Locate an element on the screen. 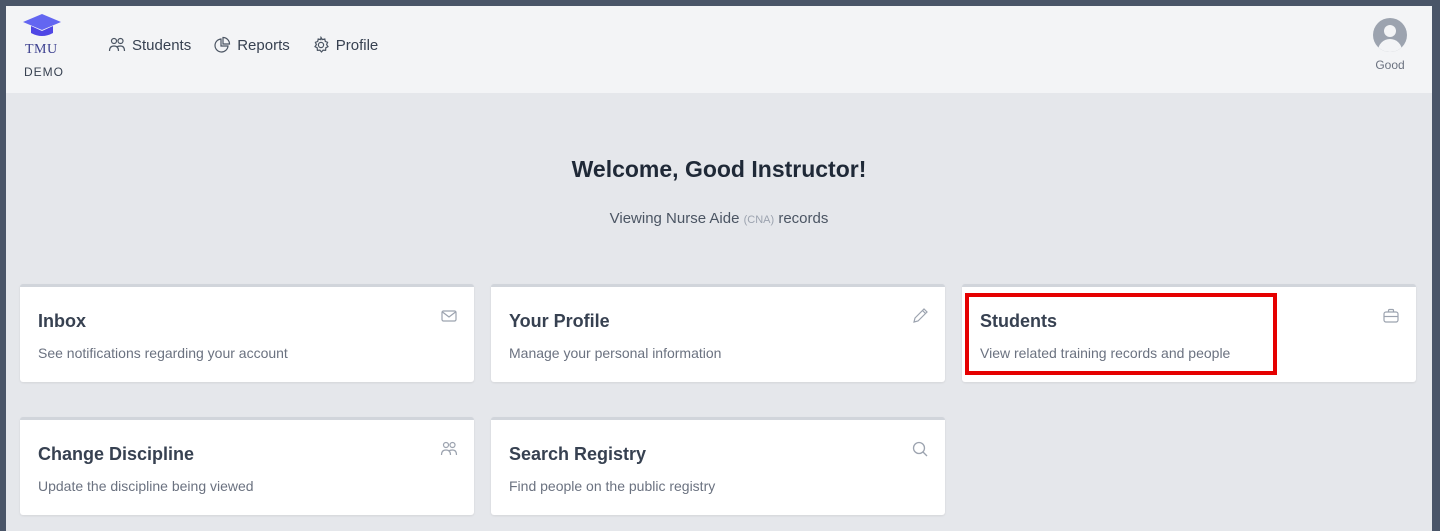 The width and height of the screenshot is (1440, 531). user-menu: Good is located at coordinates (1390, 45).